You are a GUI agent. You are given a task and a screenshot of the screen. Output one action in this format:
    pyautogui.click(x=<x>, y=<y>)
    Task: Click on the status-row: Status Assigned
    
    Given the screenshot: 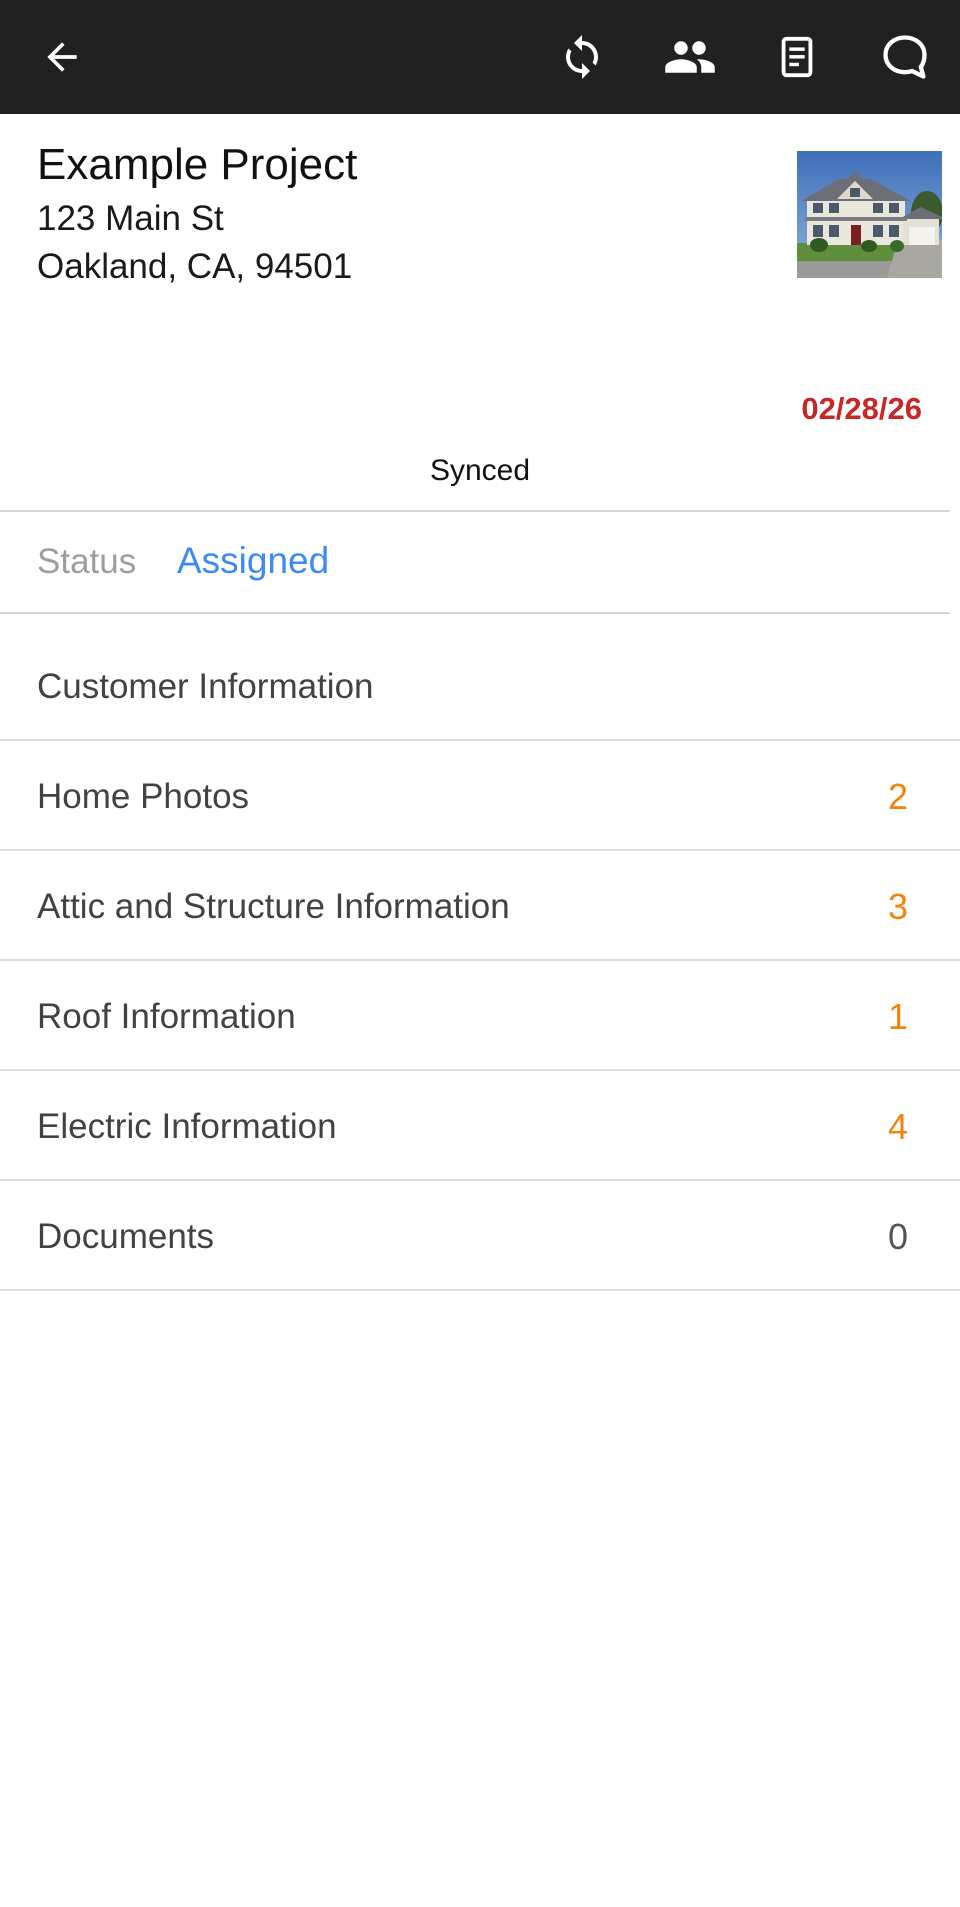 What is the action you would take?
    pyautogui.click(x=480, y=562)
    